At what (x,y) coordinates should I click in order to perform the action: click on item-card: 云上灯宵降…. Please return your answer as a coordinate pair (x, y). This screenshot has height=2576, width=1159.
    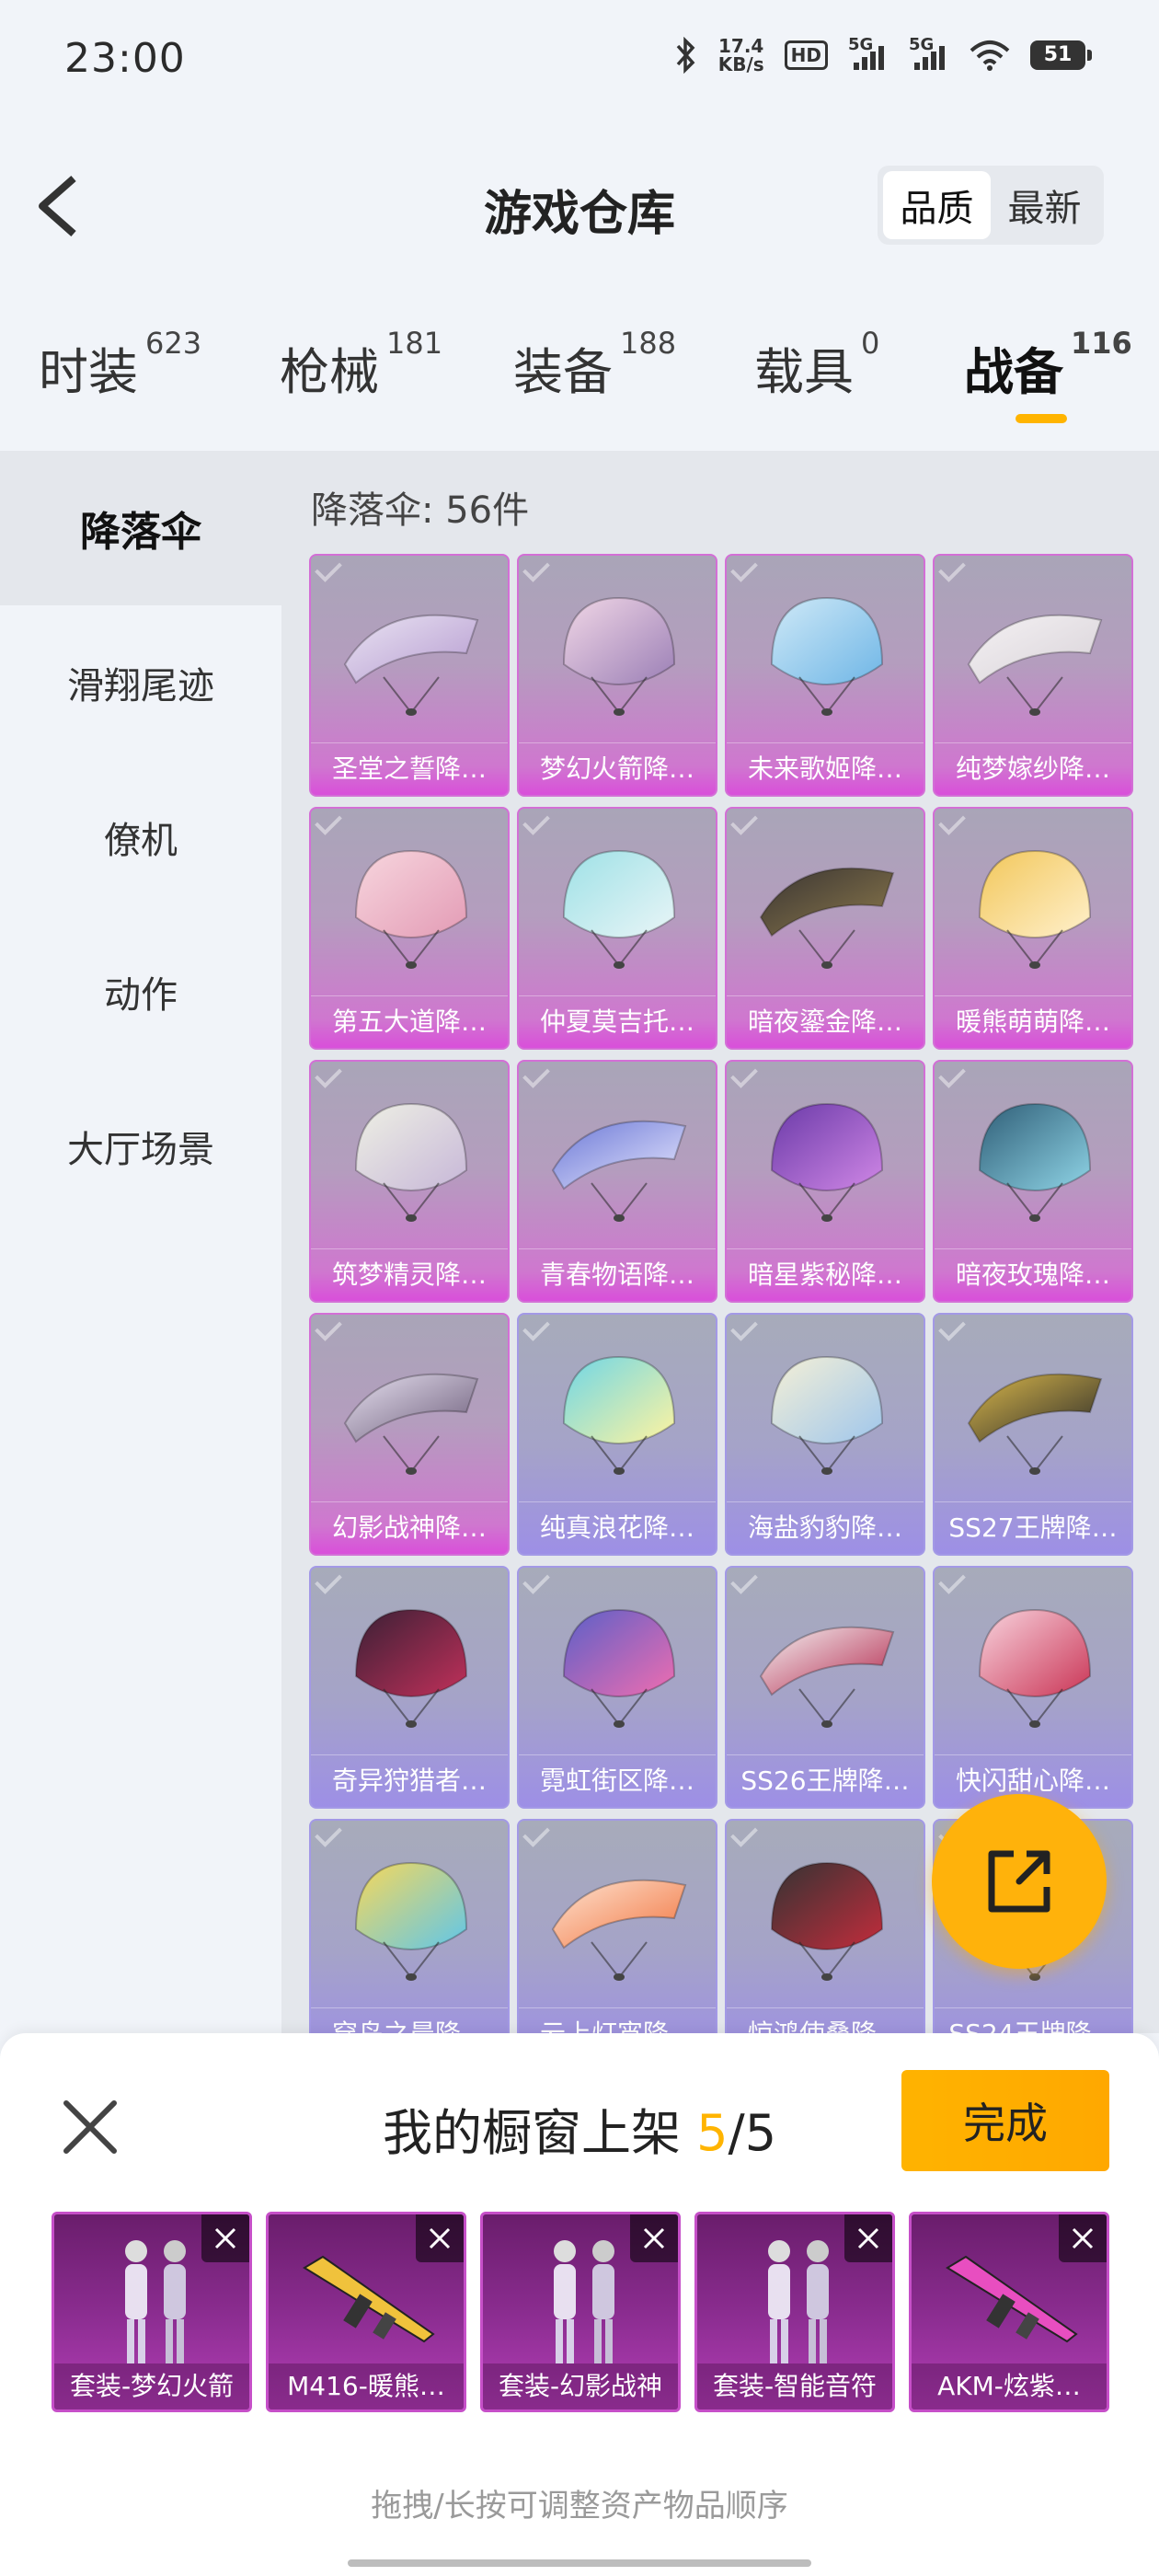
    Looking at the image, I should click on (617, 1926).